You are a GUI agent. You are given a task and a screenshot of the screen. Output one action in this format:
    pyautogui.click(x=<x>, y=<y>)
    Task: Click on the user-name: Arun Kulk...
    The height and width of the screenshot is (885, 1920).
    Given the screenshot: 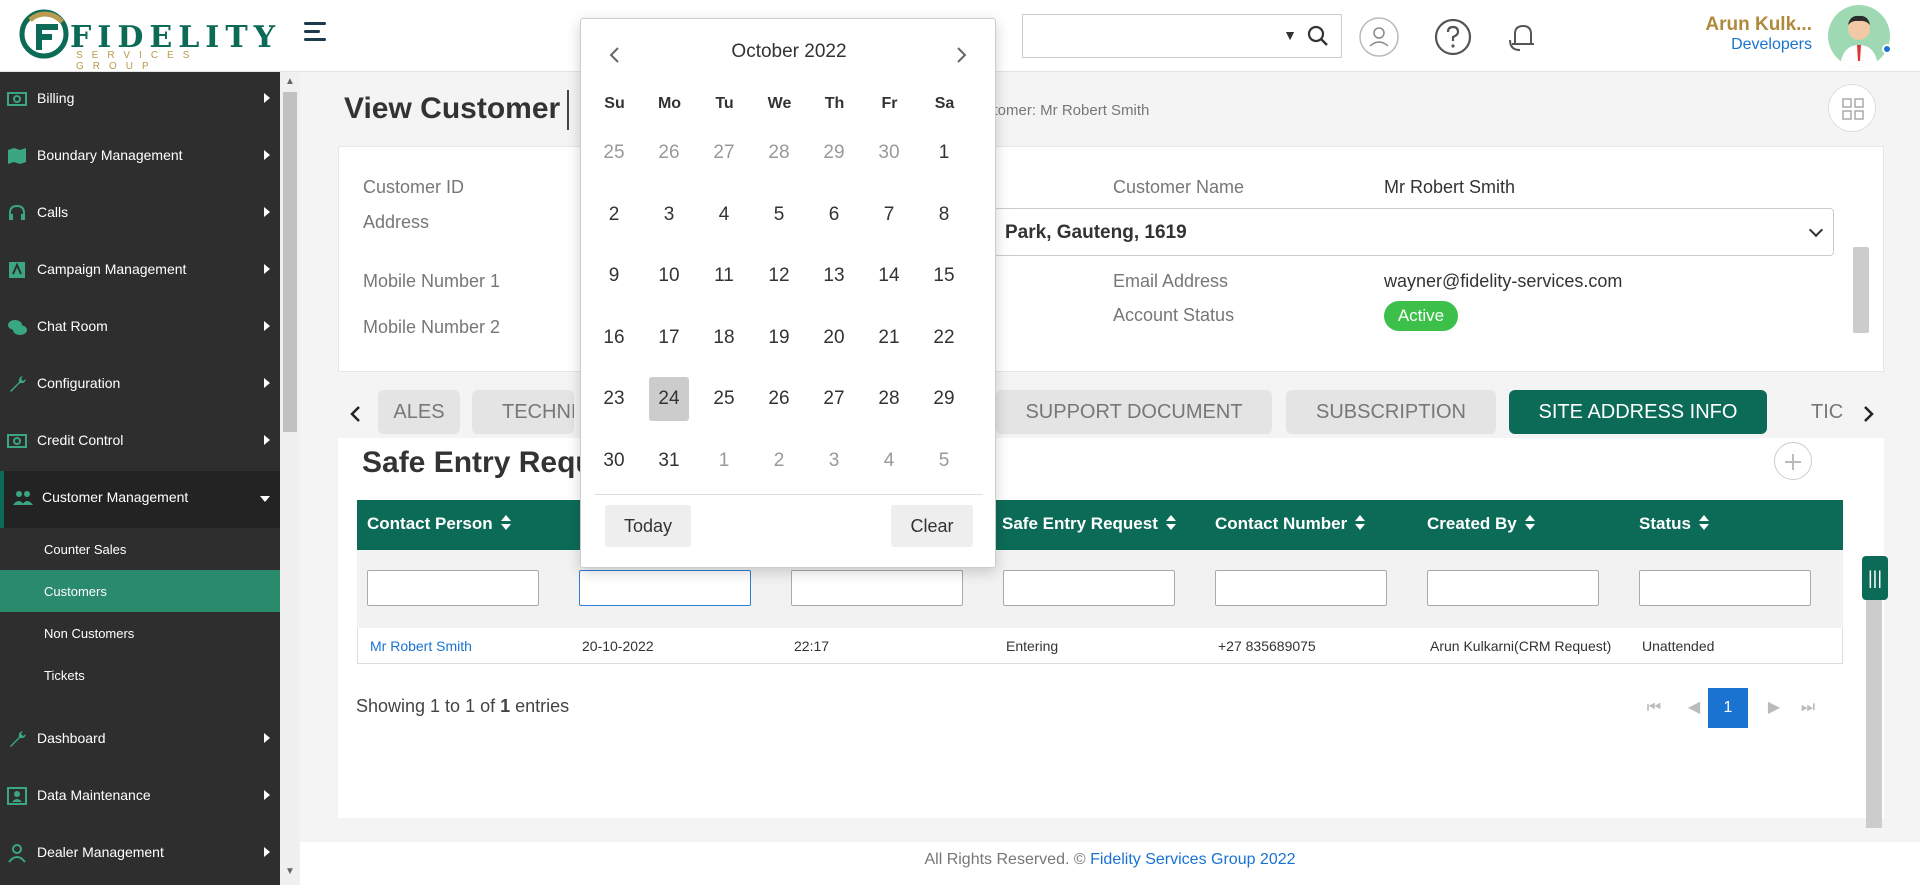 What is the action you would take?
    pyautogui.click(x=1758, y=25)
    